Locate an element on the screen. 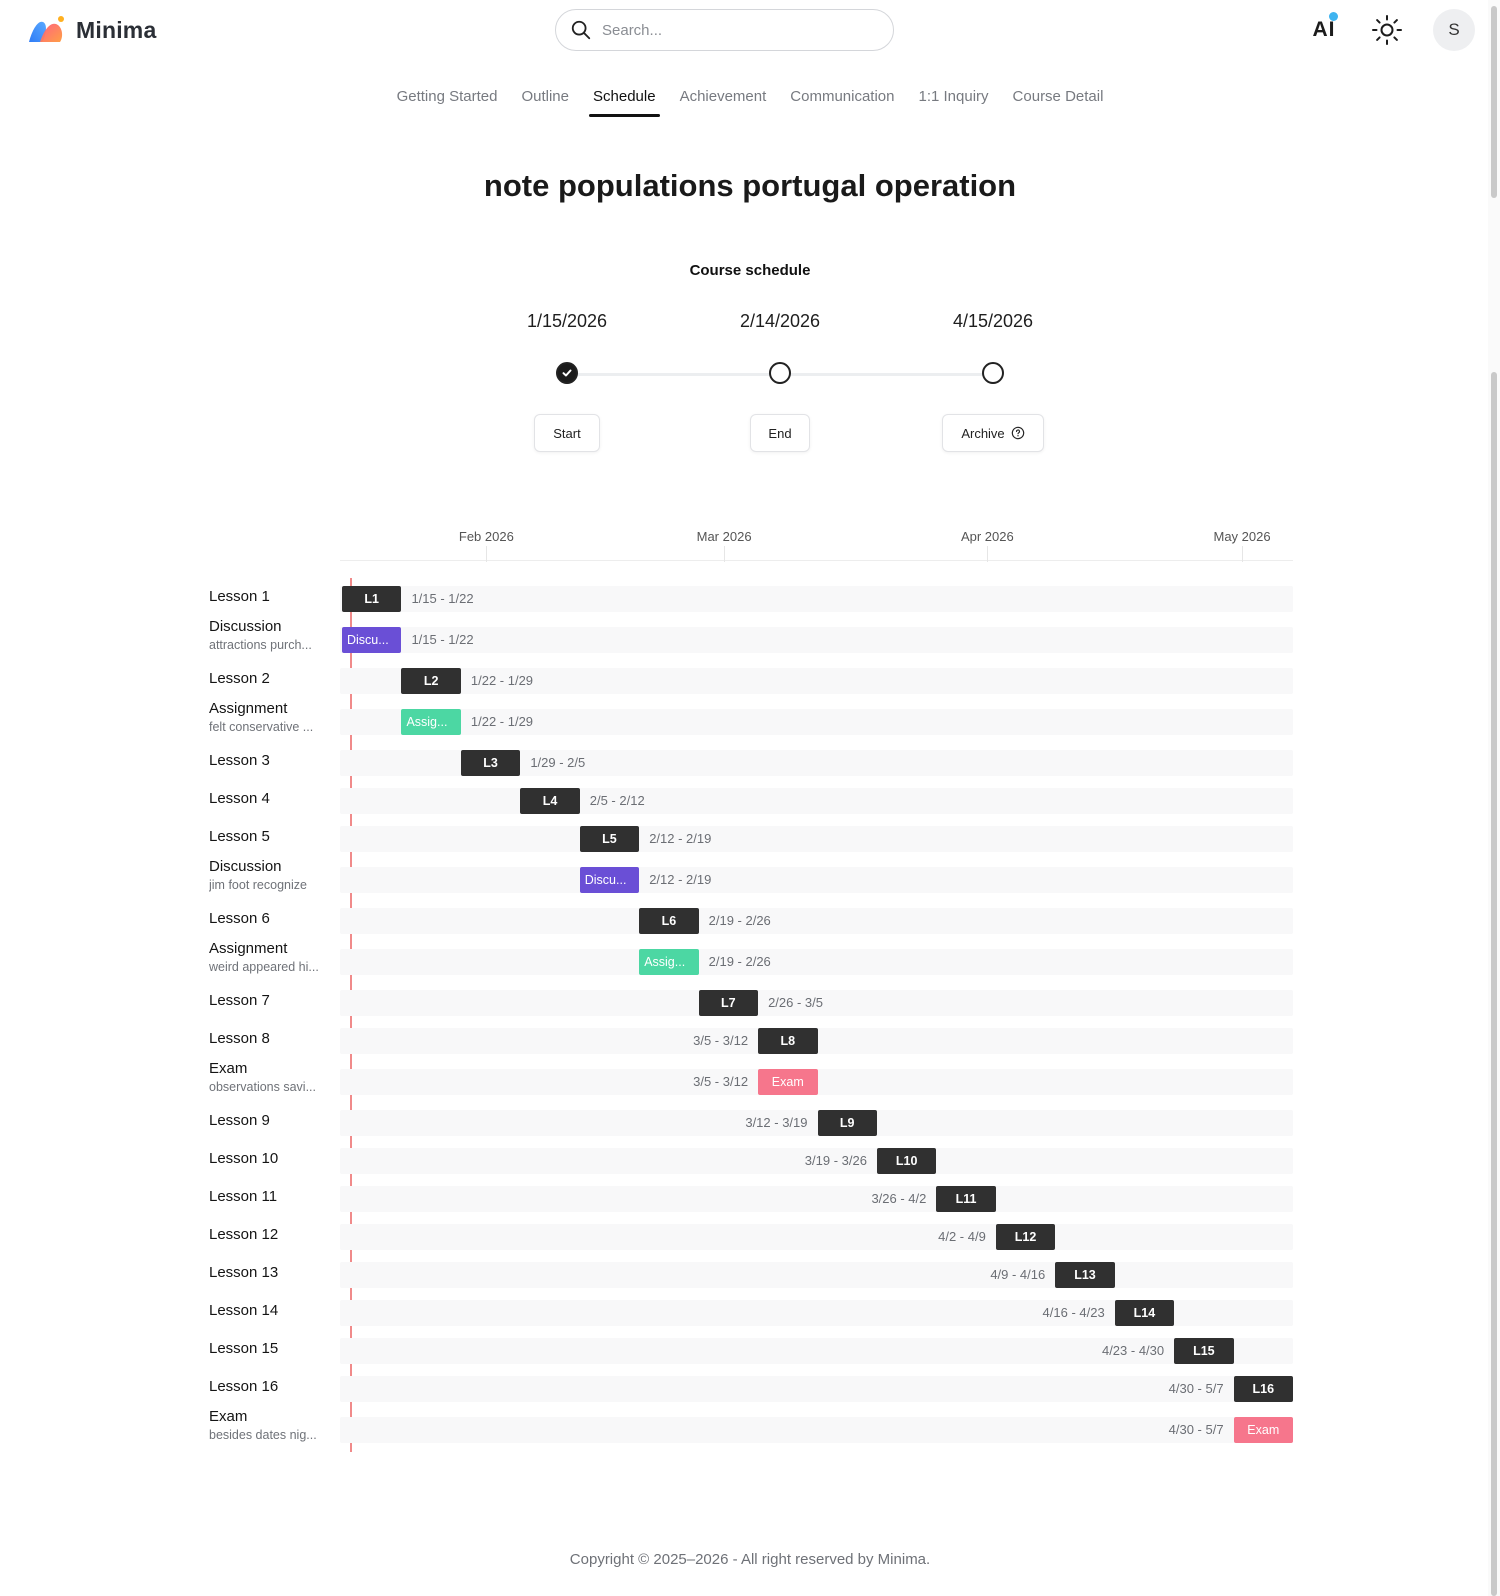 The height and width of the screenshot is (1596, 1500). tab-achievement: Achievement is located at coordinates (723, 101).